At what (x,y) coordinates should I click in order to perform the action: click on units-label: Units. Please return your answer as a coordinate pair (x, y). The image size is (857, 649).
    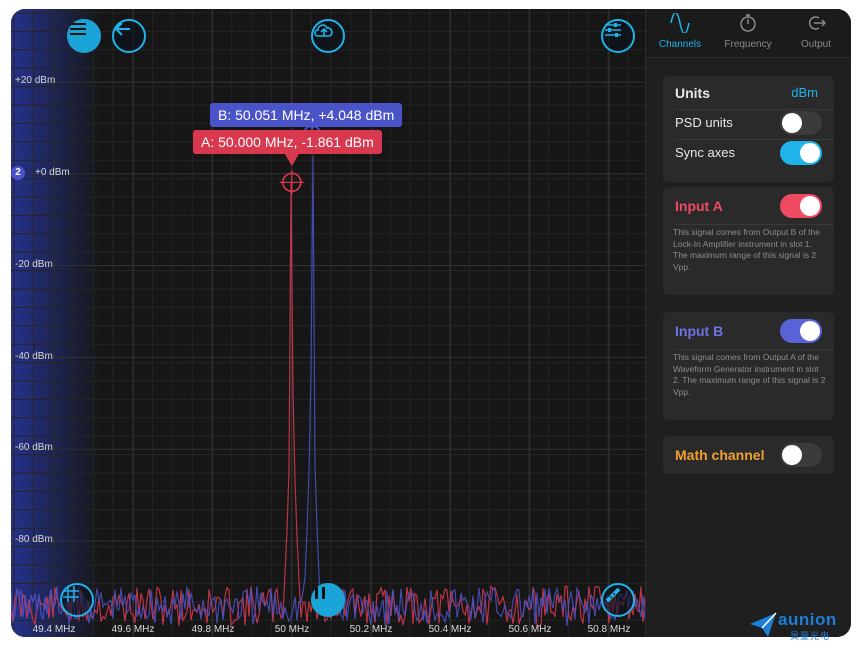
    Looking at the image, I should click on (692, 93).